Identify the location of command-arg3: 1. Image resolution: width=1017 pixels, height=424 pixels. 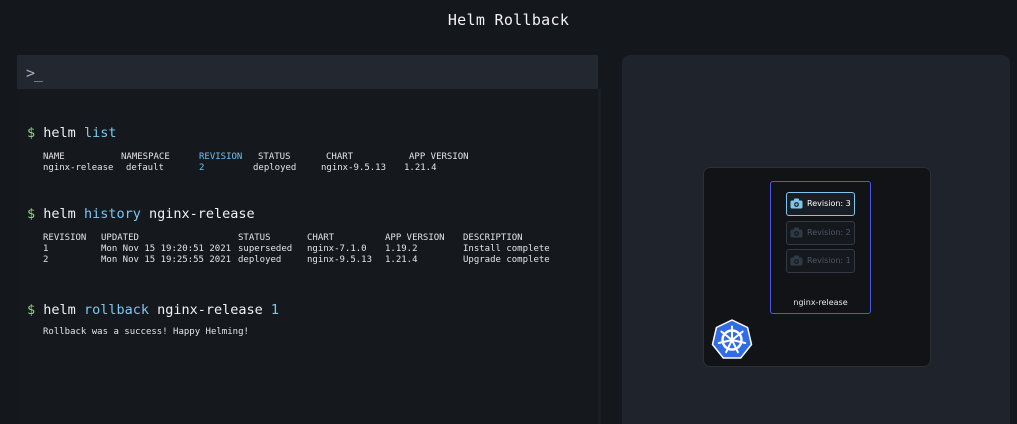
(275, 310).